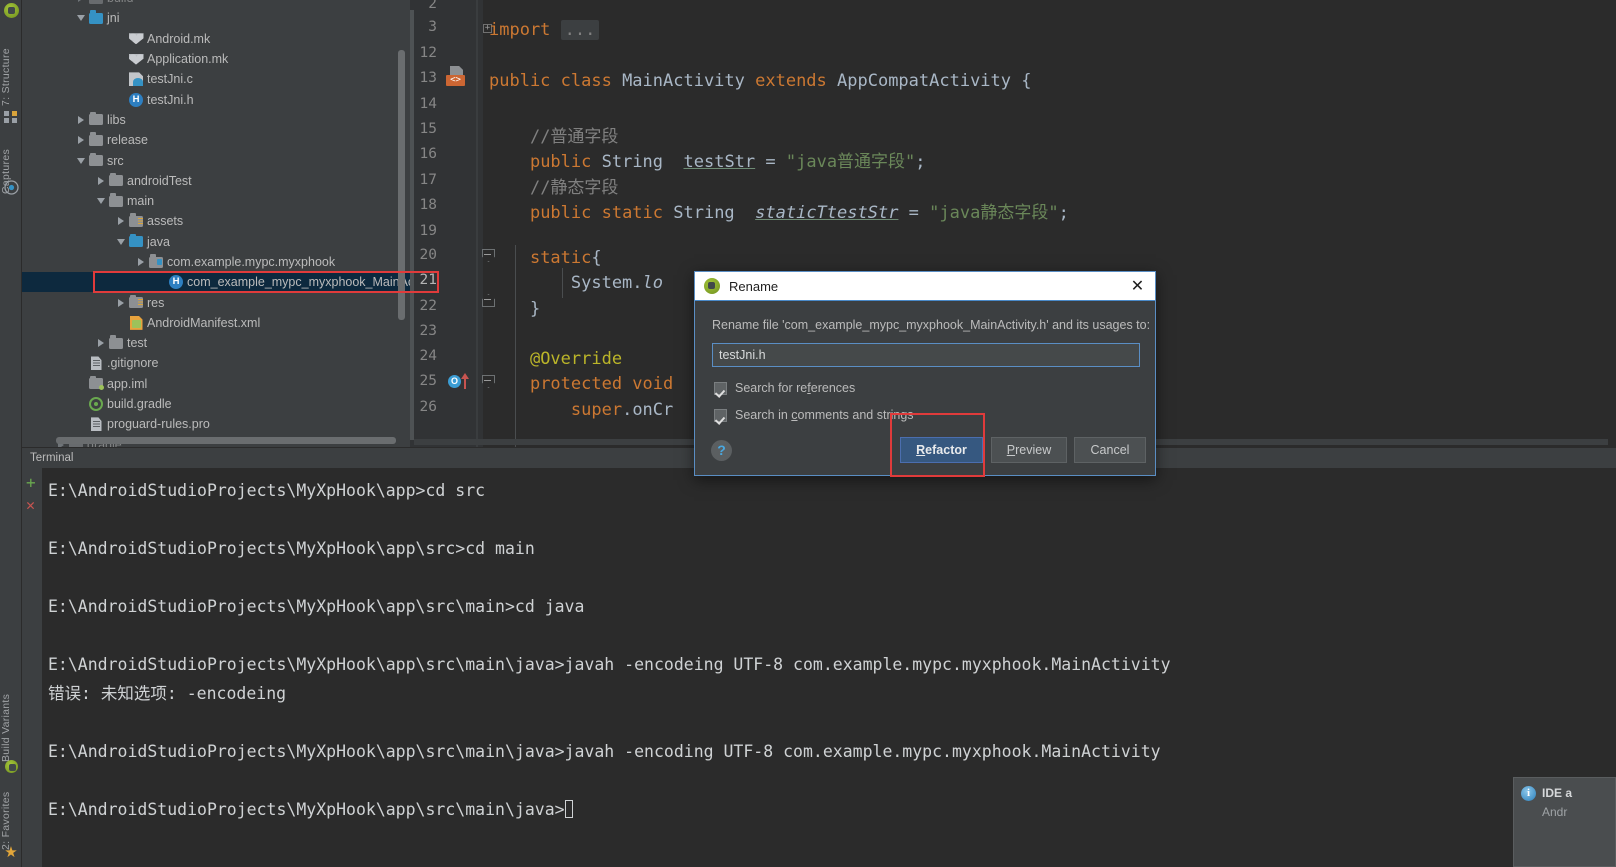 The width and height of the screenshot is (1616, 867). What do you see at coordinates (170, 79) in the screenshot?
I see `tree-item-label: testJni.c` at bounding box center [170, 79].